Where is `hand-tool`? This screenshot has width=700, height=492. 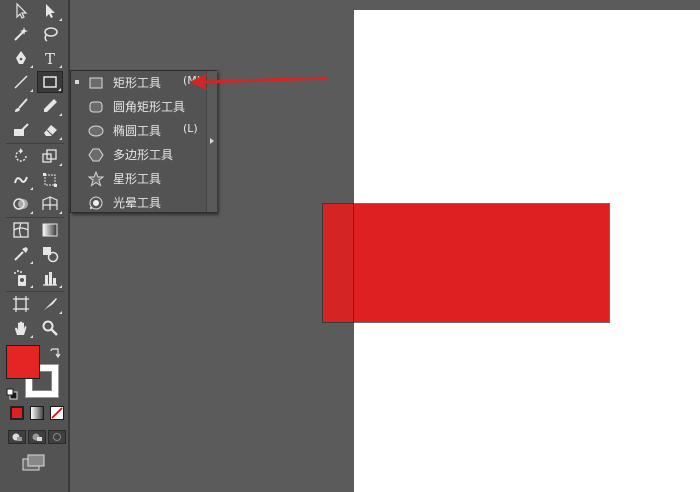
hand-tool is located at coordinates (21, 328).